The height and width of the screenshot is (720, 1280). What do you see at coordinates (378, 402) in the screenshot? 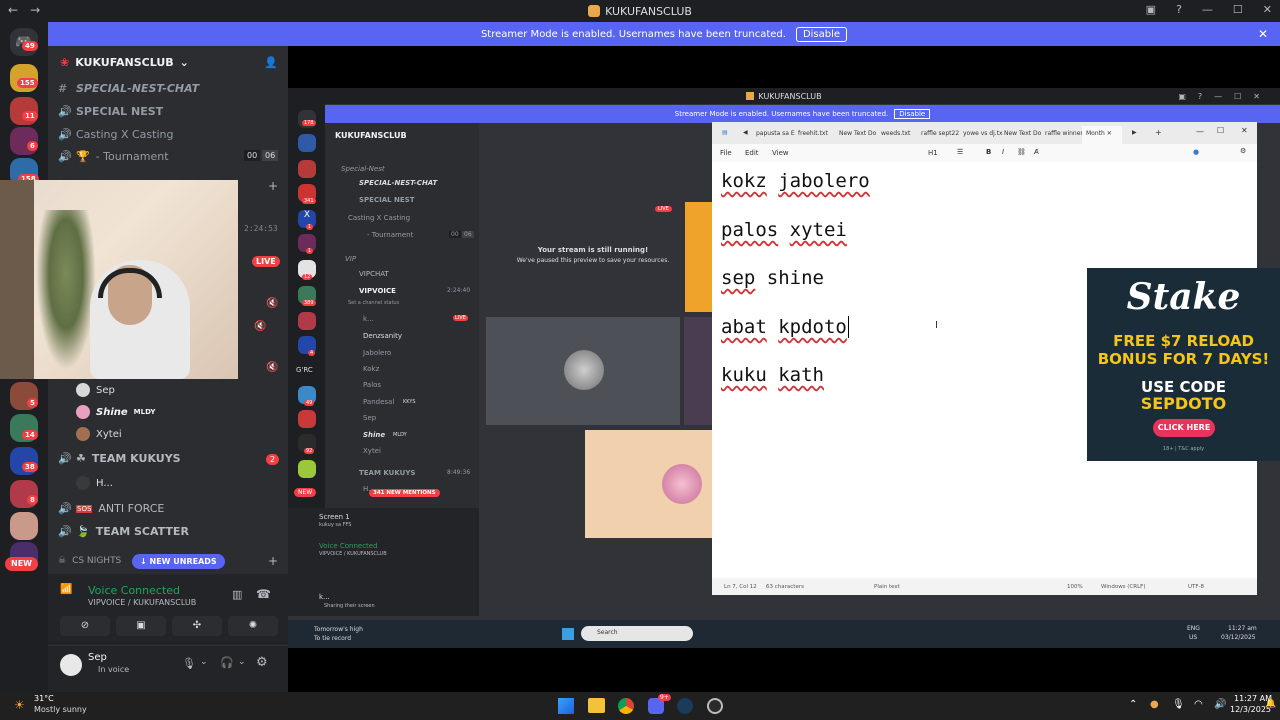
I see `inner-member: Pandesal` at bounding box center [378, 402].